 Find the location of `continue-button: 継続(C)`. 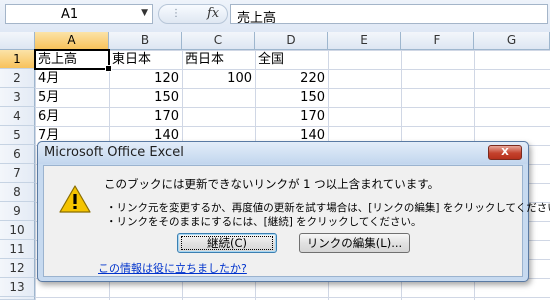

continue-button: 継続(C) is located at coordinates (227, 243).